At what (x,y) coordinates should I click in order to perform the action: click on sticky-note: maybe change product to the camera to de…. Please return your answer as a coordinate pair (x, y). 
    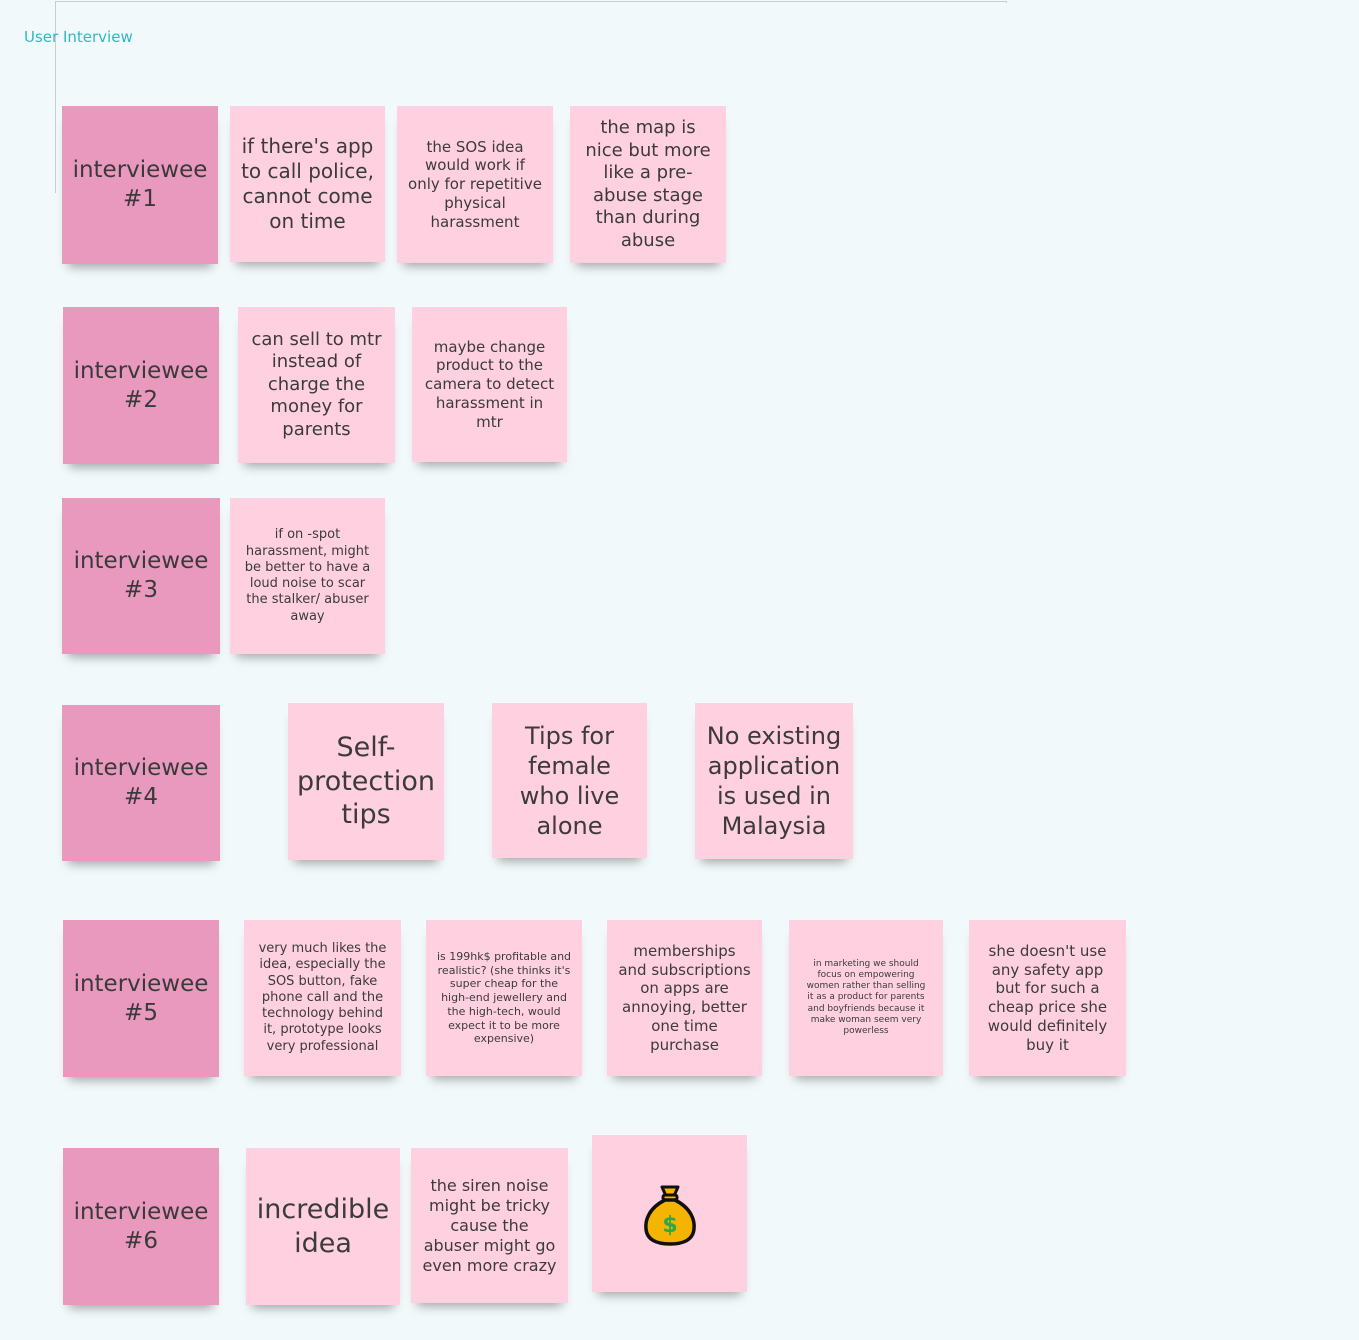
    Looking at the image, I should click on (489, 384).